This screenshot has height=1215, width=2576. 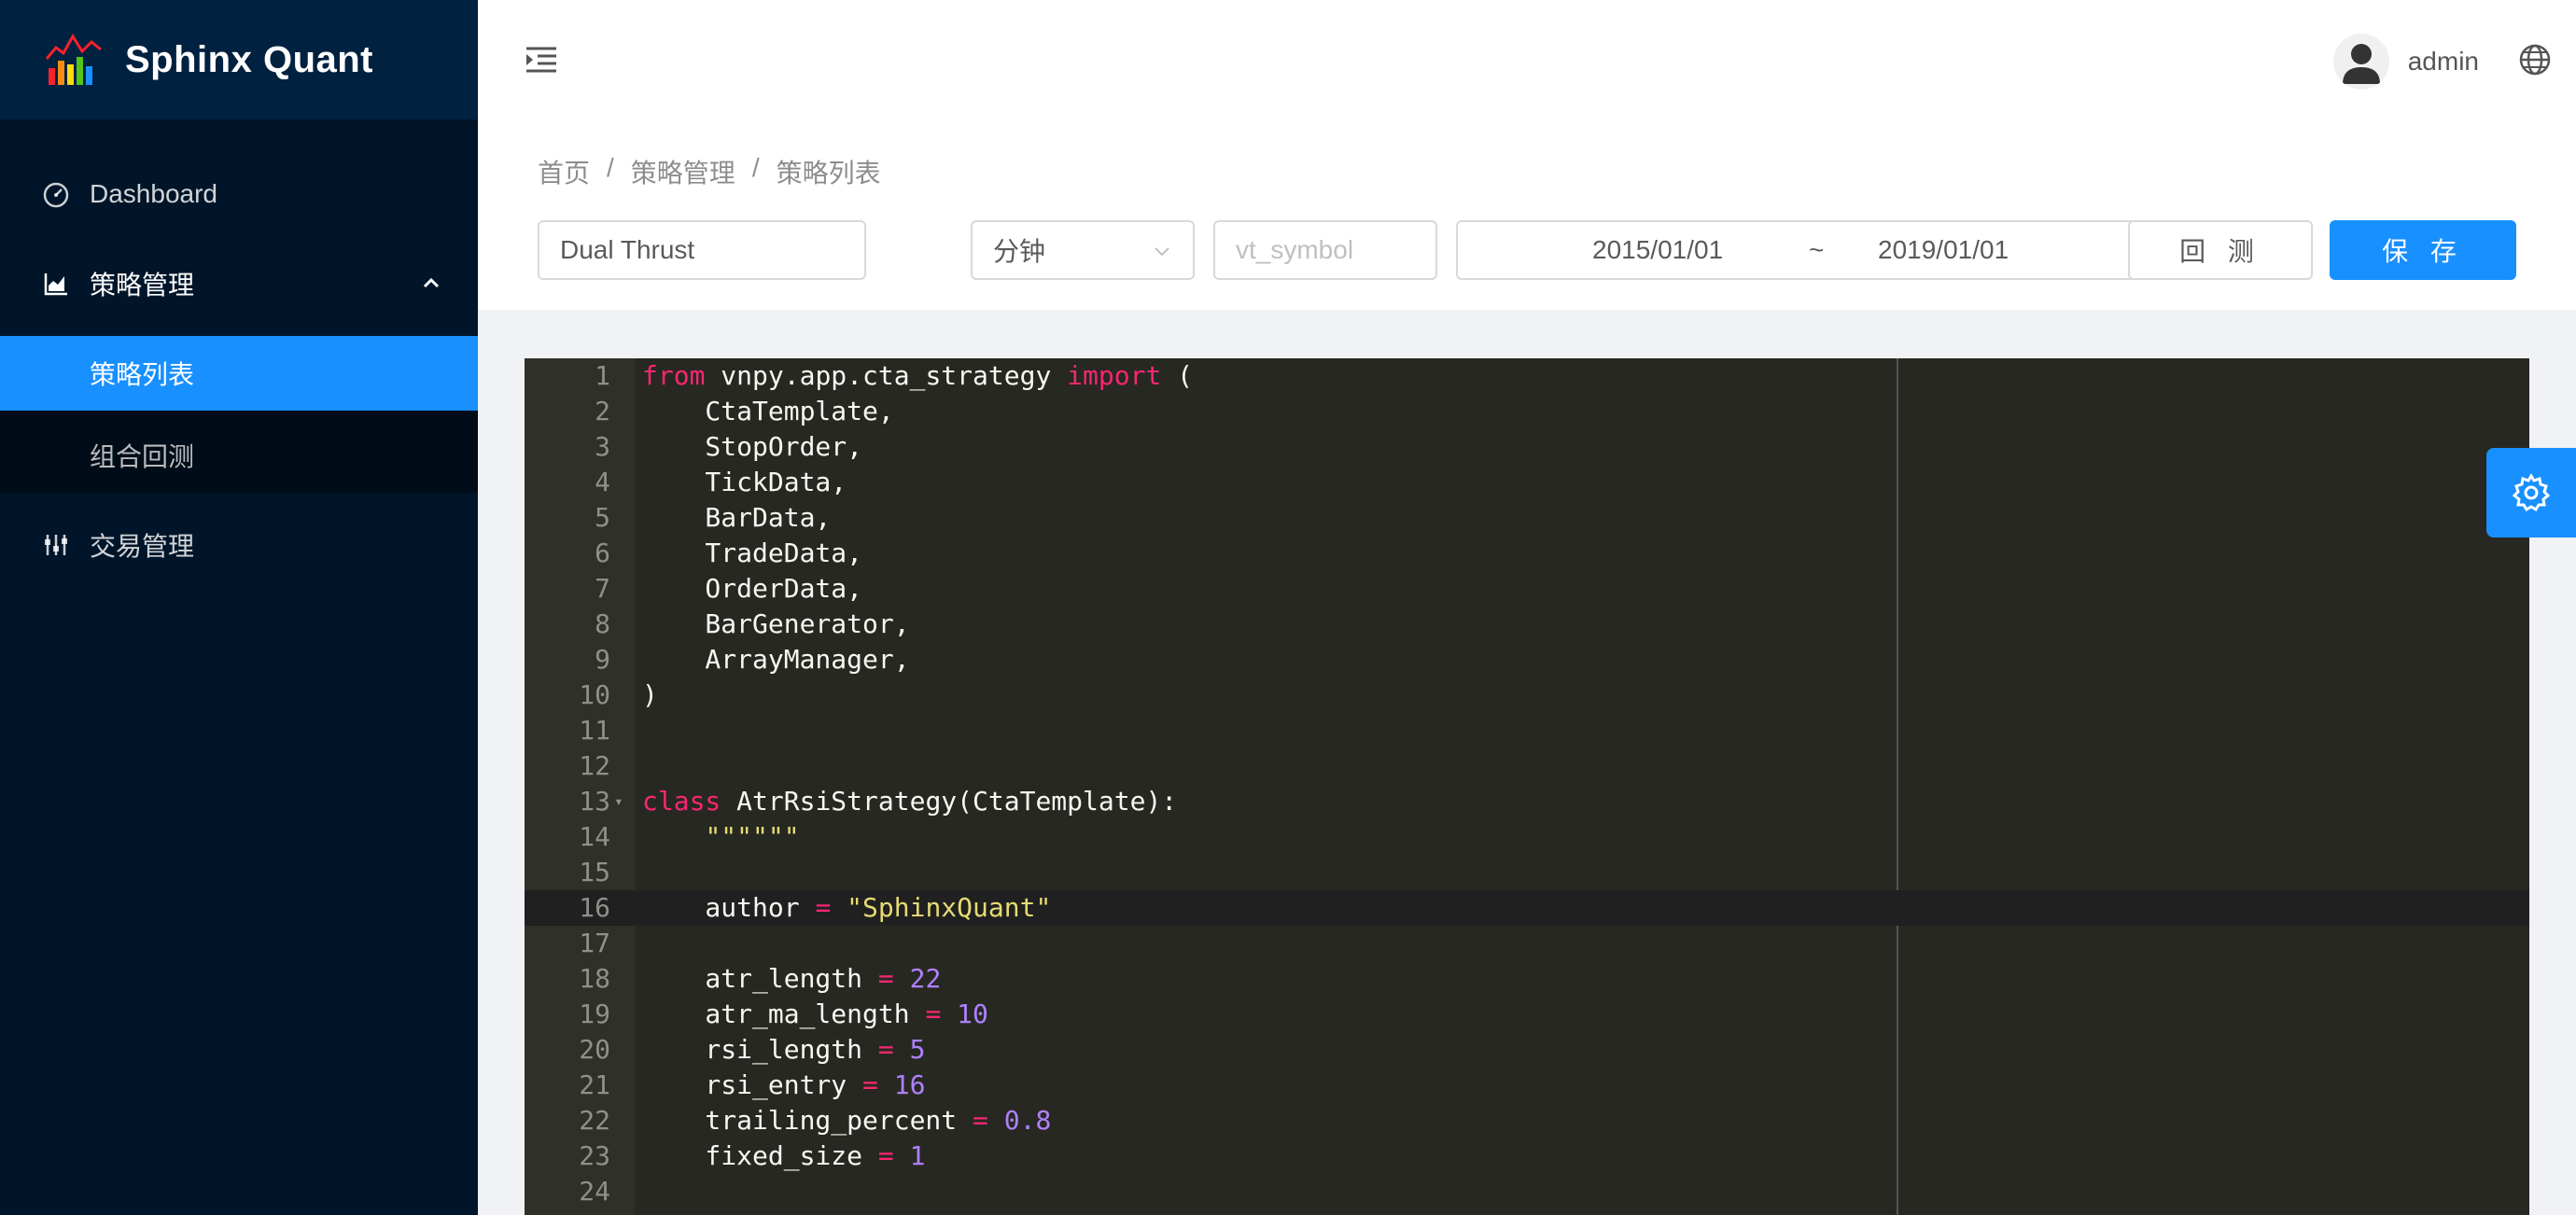 I want to click on avatar, so click(x=2360, y=62).